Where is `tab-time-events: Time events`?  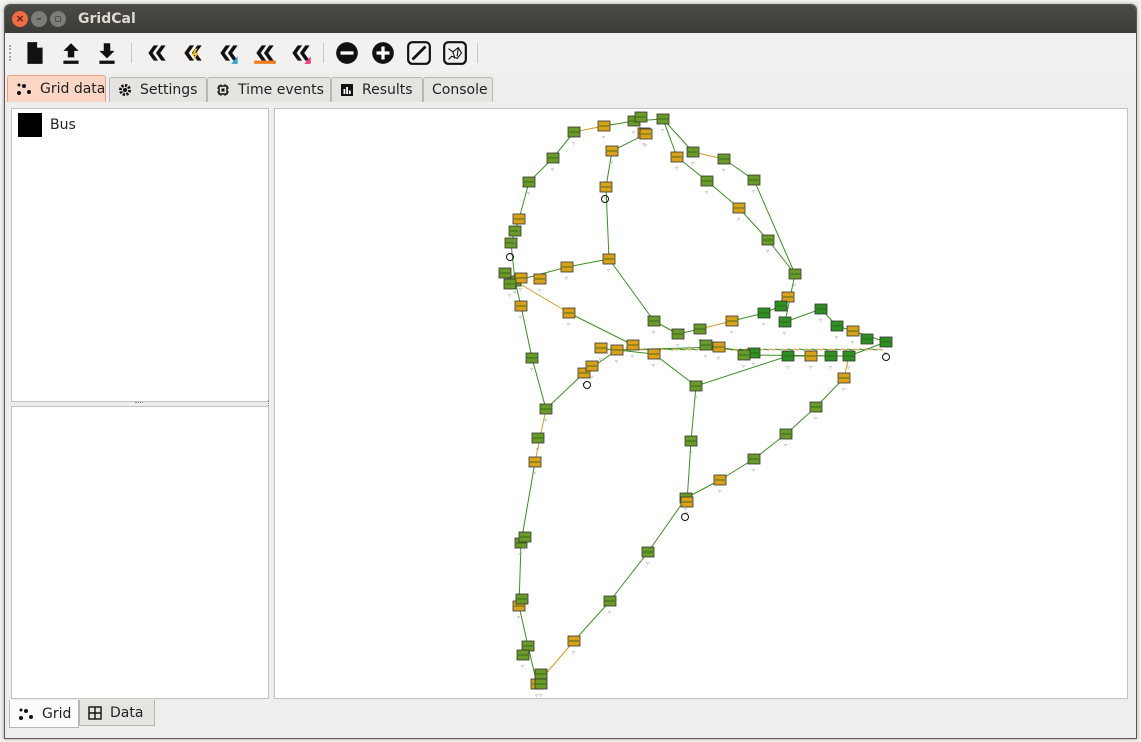 tab-time-events: Time events is located at coordinates (269, 89).